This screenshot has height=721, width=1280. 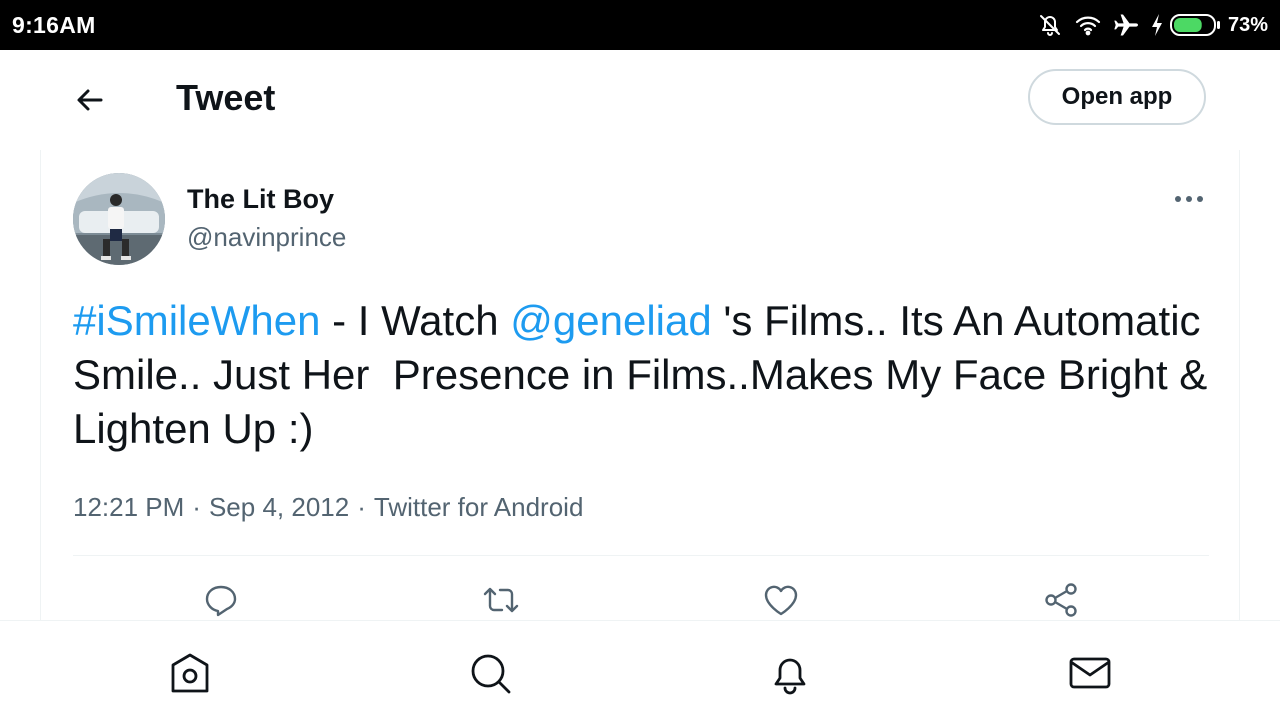 I want to click on back-arrow-icon, so click(x=90, y=100).